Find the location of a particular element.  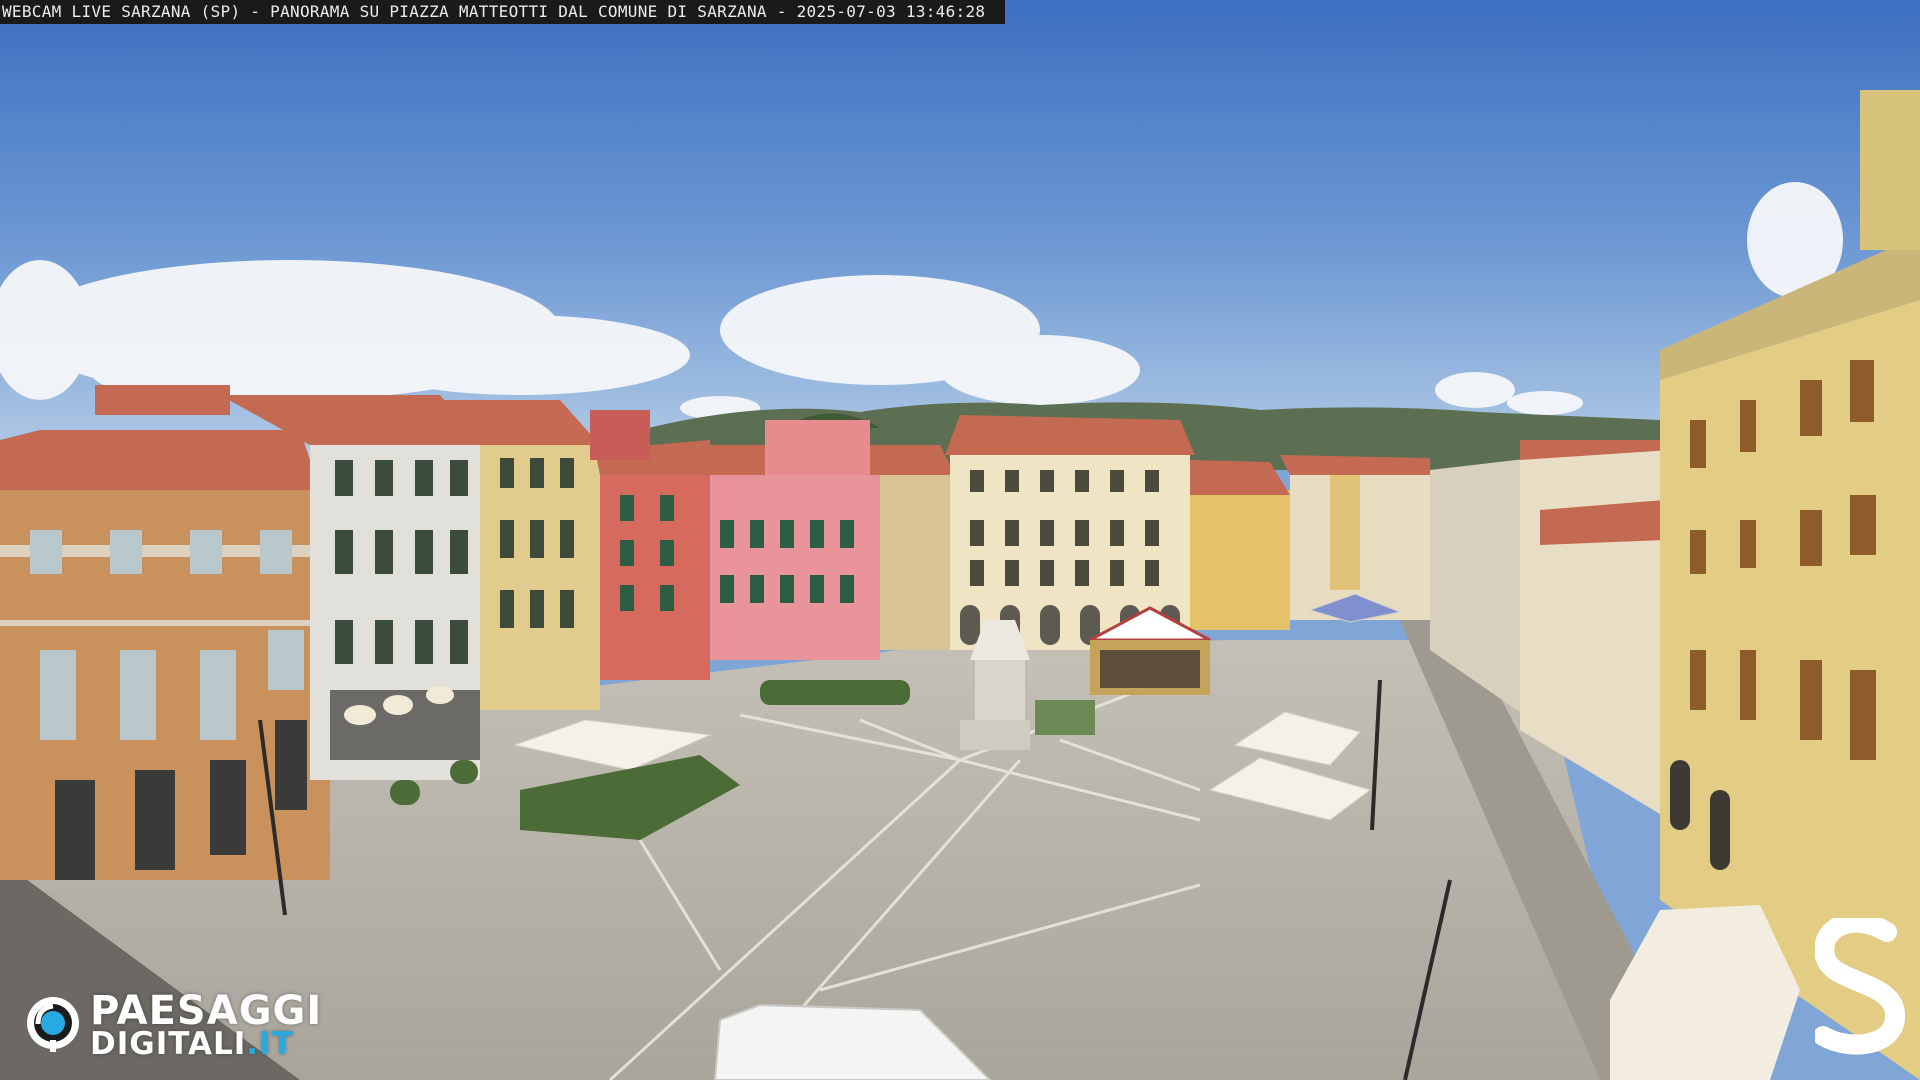

logo-line2-text: DIGITALI is located at coordinates (168, 1044).